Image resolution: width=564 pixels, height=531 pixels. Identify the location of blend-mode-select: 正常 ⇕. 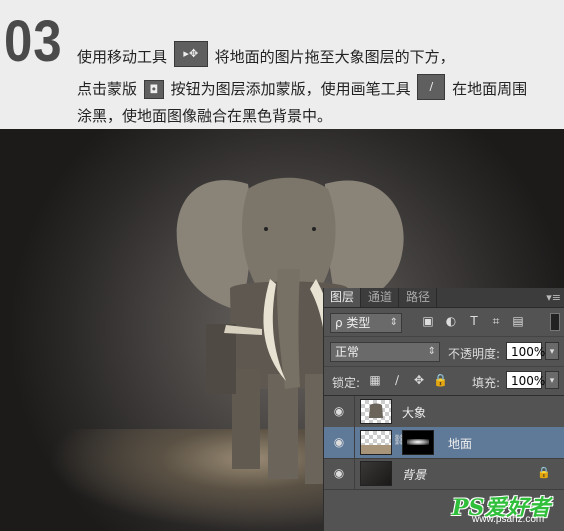
(385, 352).